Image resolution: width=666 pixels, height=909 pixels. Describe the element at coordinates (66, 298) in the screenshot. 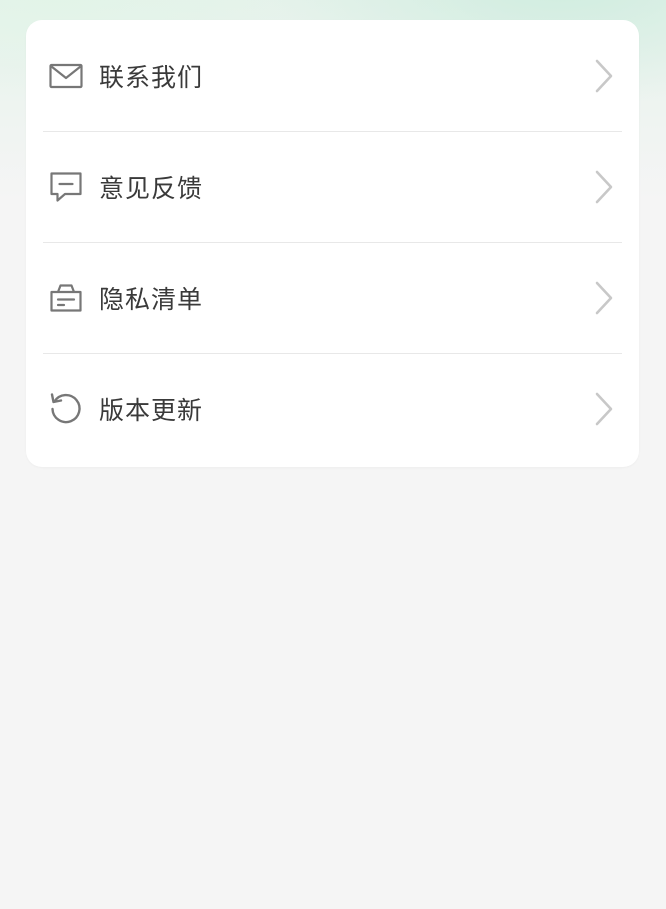

I see `privacy-list-icon` at that location.